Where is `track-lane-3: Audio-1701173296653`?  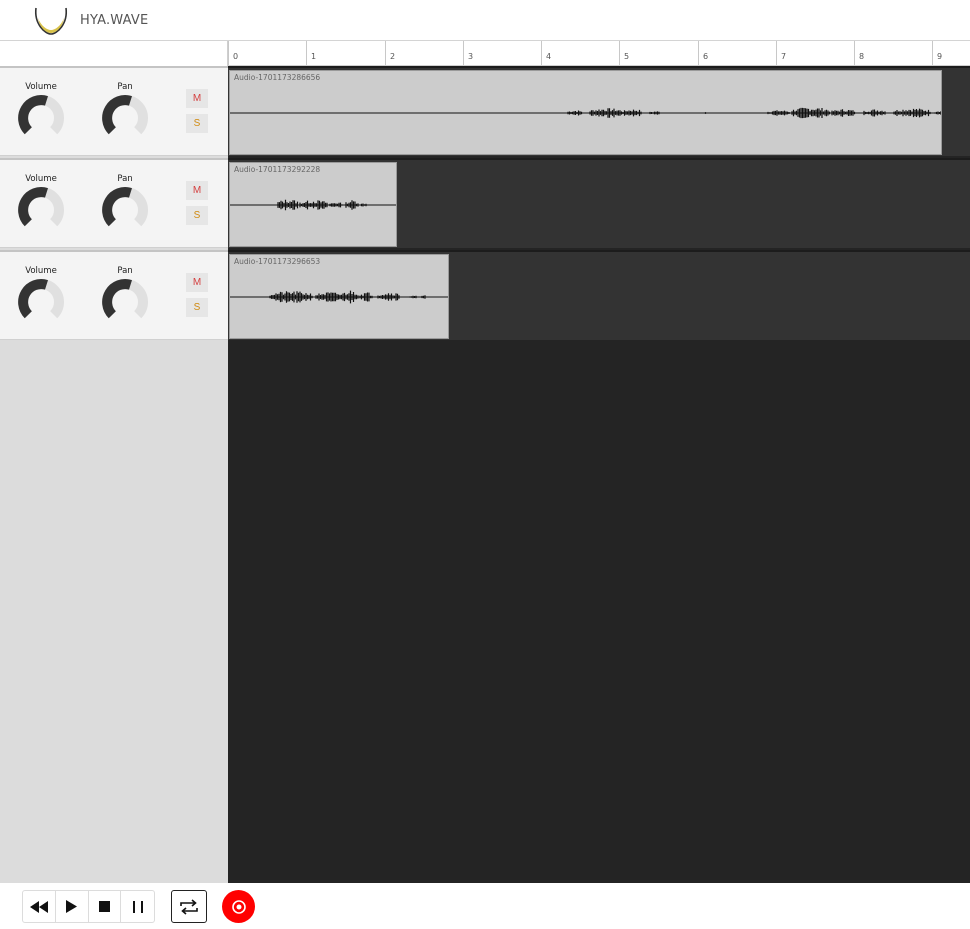 track-lane-3: Audio-1701173296653 is located at coordinates (599, 295).